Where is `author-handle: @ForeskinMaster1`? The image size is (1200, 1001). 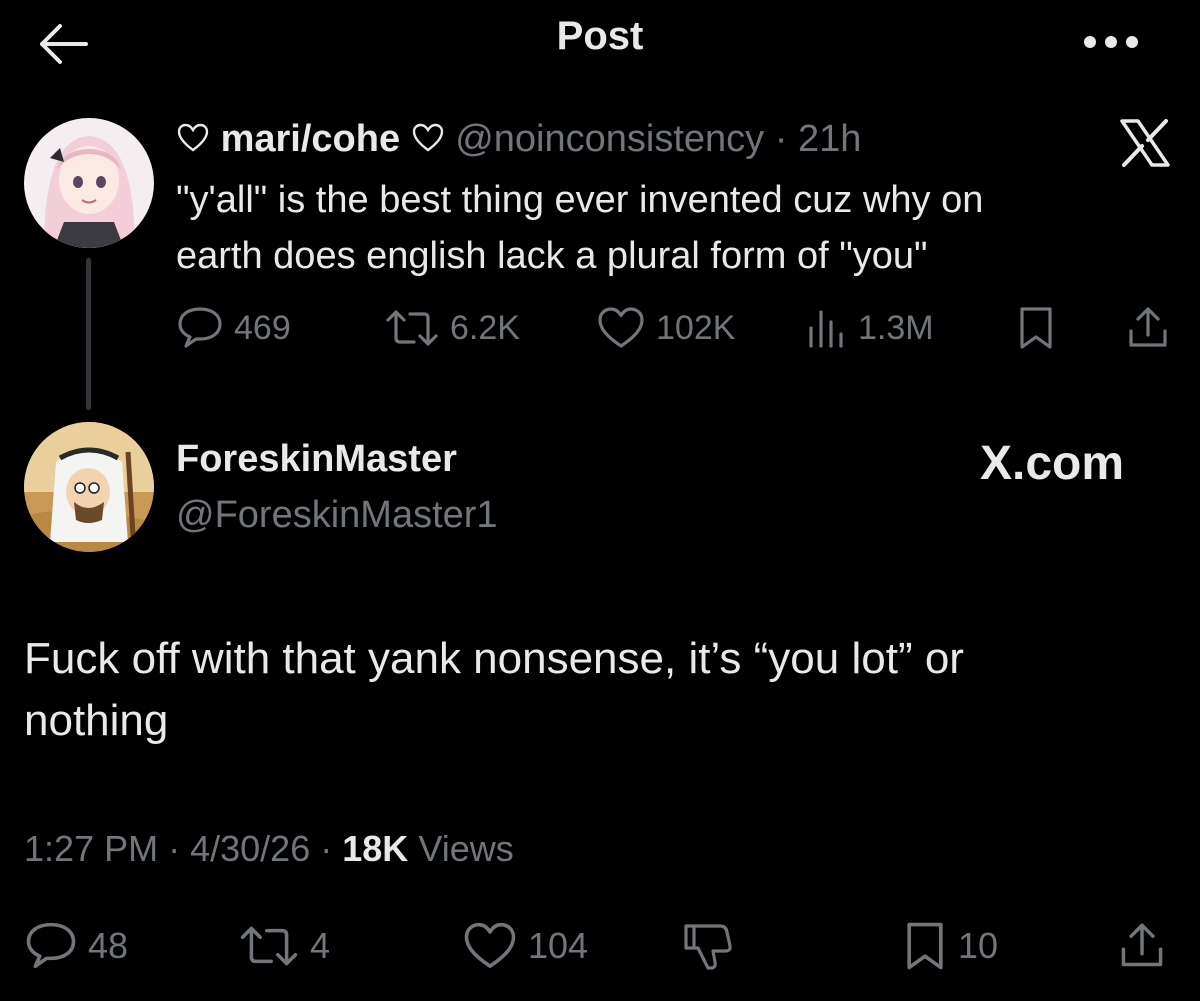 author-handle: @ForeskinMaster1 is located at coordinates (337, 515).